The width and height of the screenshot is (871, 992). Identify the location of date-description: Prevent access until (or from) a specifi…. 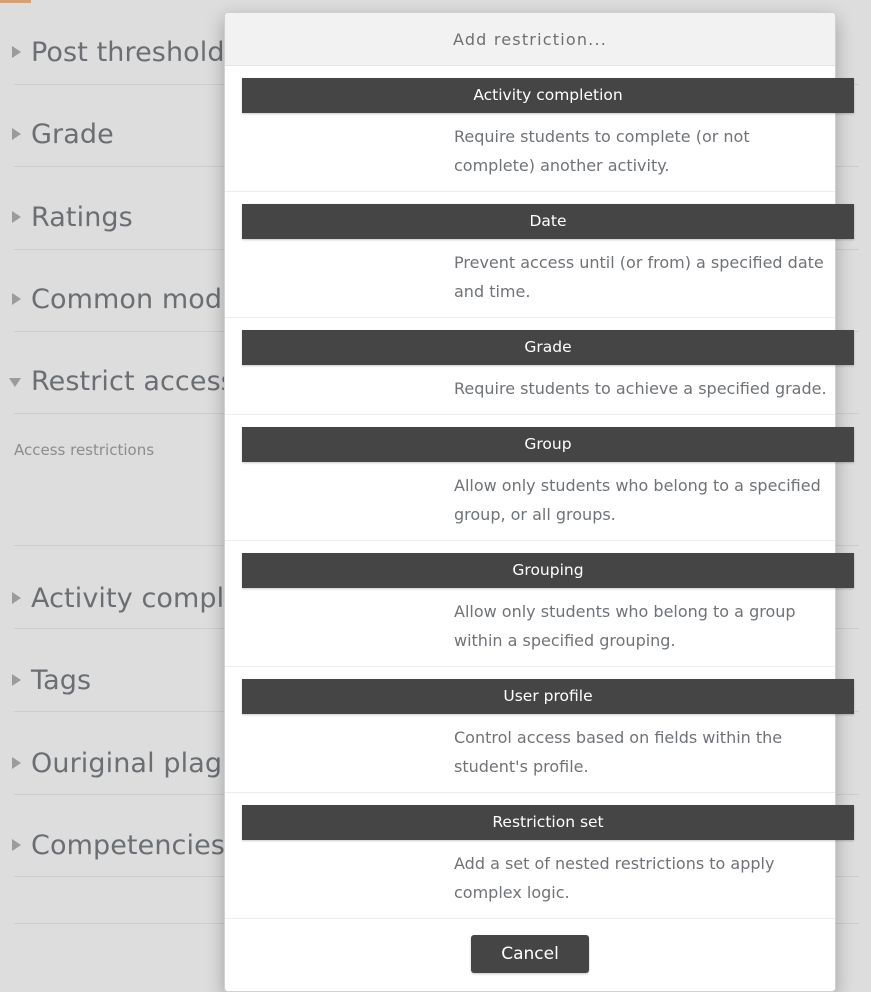
(639, 277).